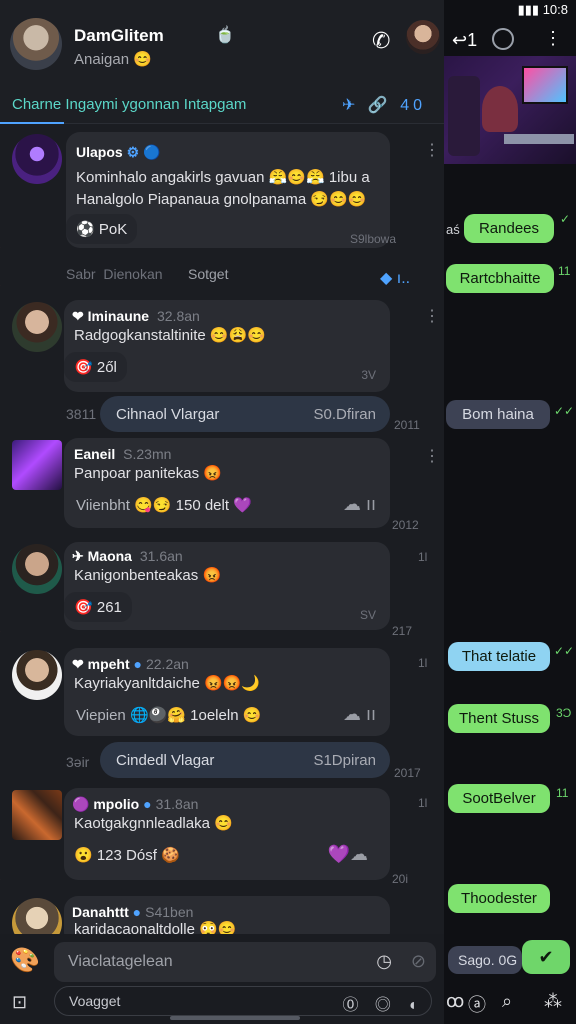  Describe the element at coordinates (384, 105) in the screenshot. I see `subbar-actions: ✈ 🔗 40` at that location.